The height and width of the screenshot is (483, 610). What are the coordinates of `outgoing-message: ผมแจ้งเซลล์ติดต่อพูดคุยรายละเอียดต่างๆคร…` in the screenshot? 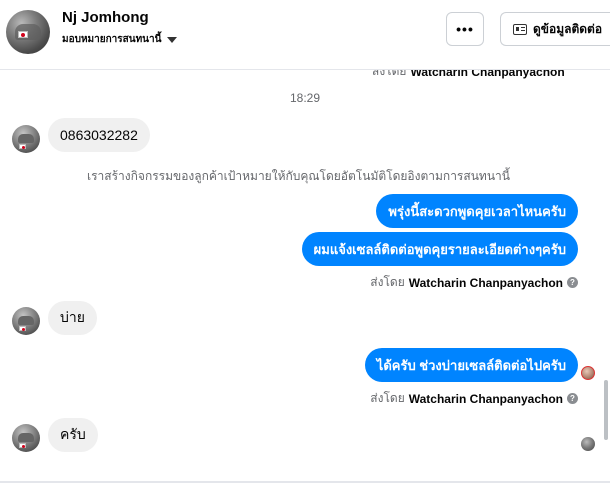 It's located at (439, 249).